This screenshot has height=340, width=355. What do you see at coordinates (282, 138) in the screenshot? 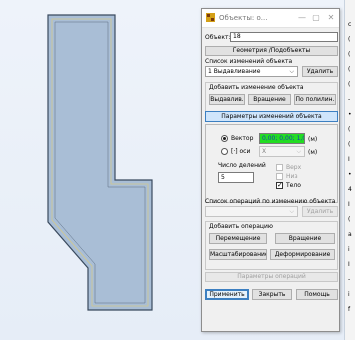
I see `vector-field: 0,00; 0,00; 1,0` at bounding box center [282, 138].